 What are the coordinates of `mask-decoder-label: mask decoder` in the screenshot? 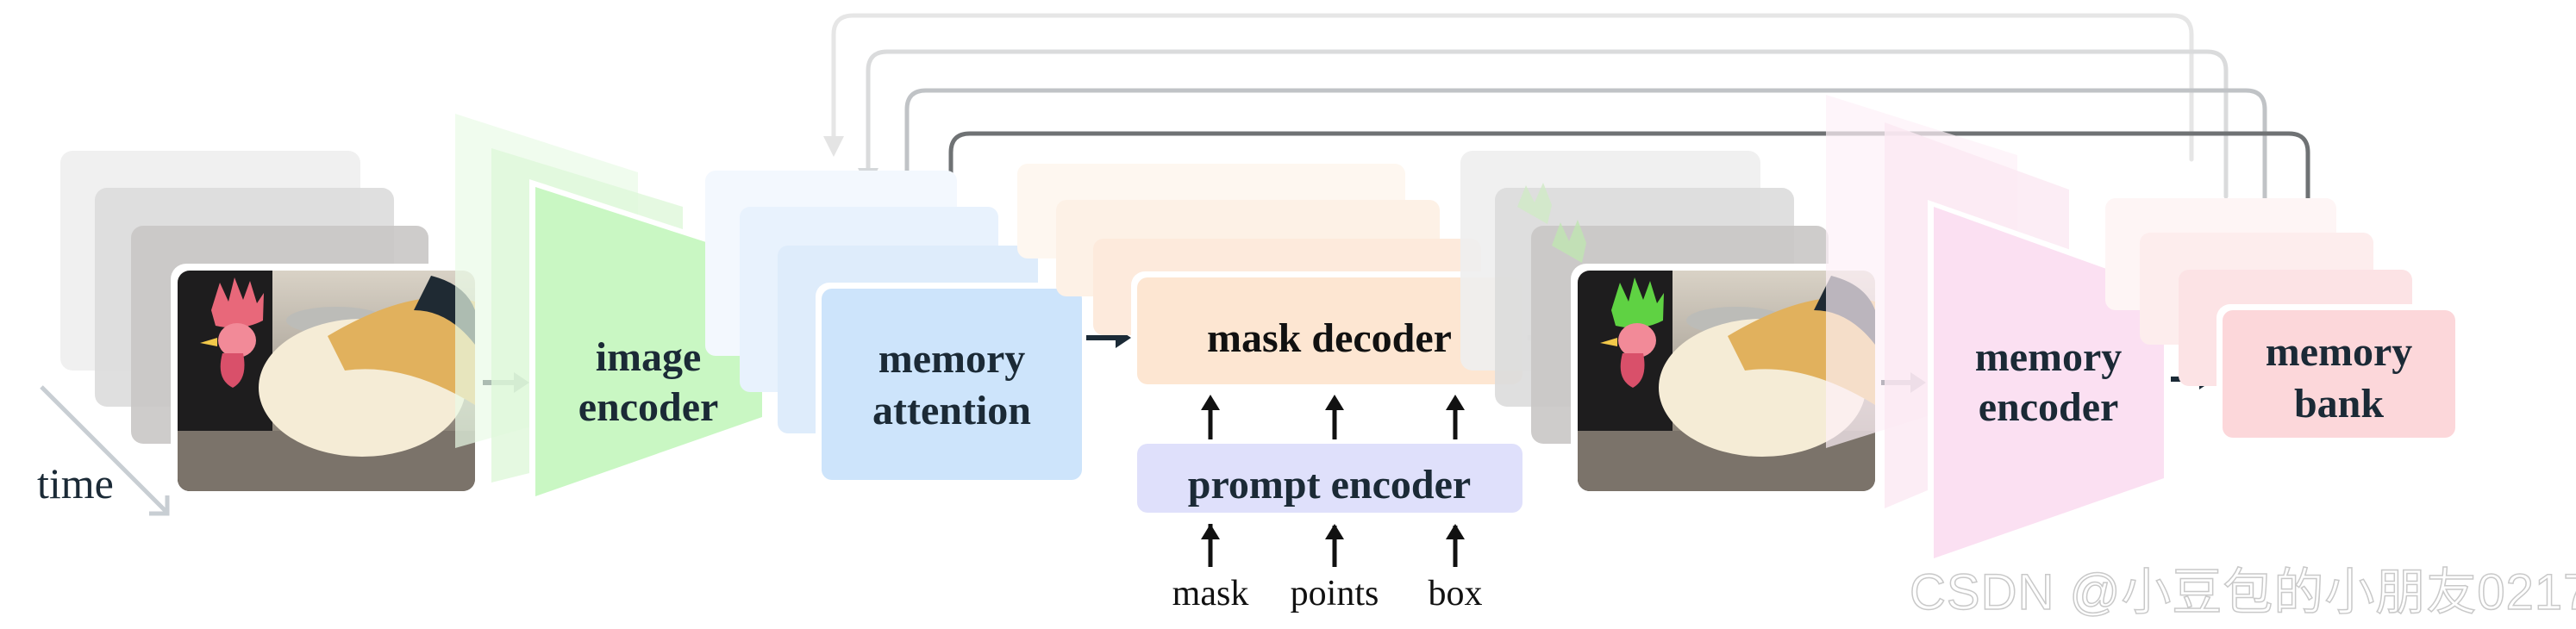 It's located at (1329, 338).